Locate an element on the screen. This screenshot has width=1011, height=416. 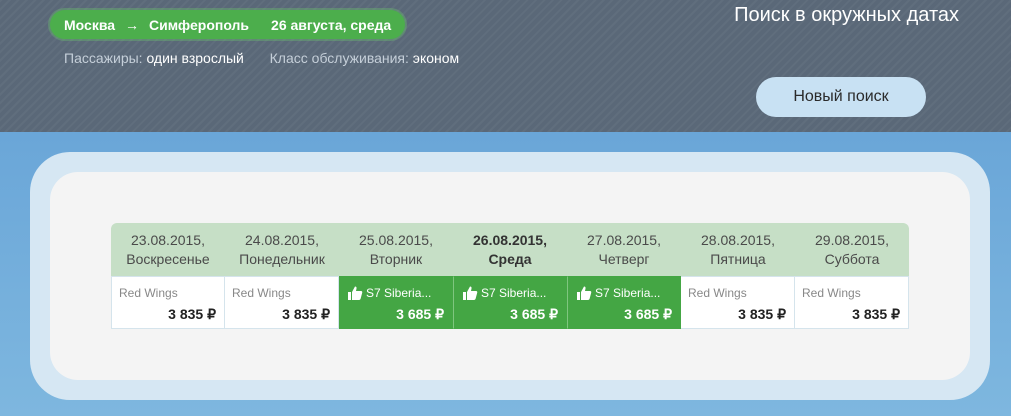
route-summary: Москва → Симферополь 26 августа, среда is located at coordinates (228, 24).